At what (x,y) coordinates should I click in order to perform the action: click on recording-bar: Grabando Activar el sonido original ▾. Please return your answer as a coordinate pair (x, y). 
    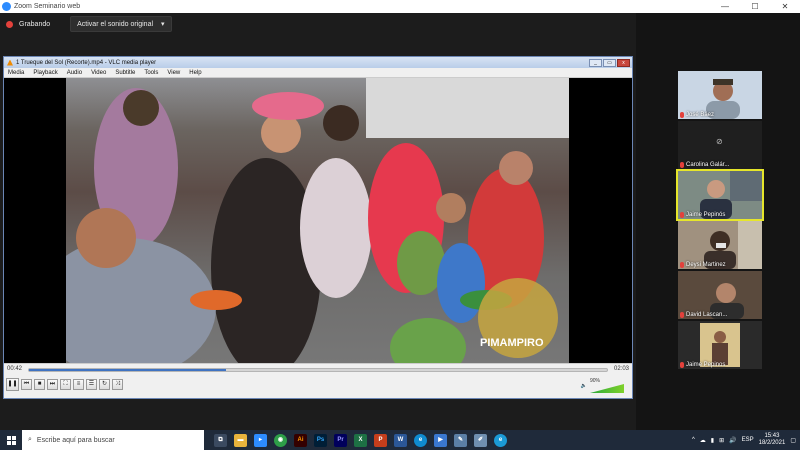
    Looking at the image, I should click on (89, 24).